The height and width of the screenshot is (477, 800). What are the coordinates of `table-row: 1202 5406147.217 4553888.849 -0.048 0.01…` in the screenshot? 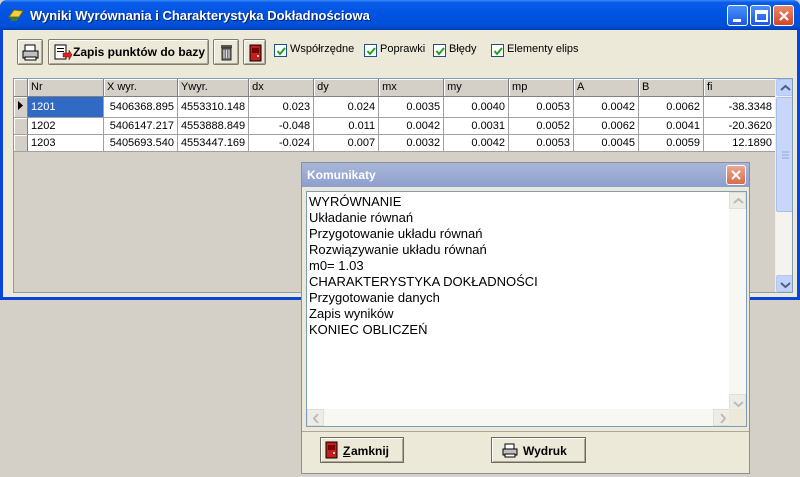 It's located at (395, 126).